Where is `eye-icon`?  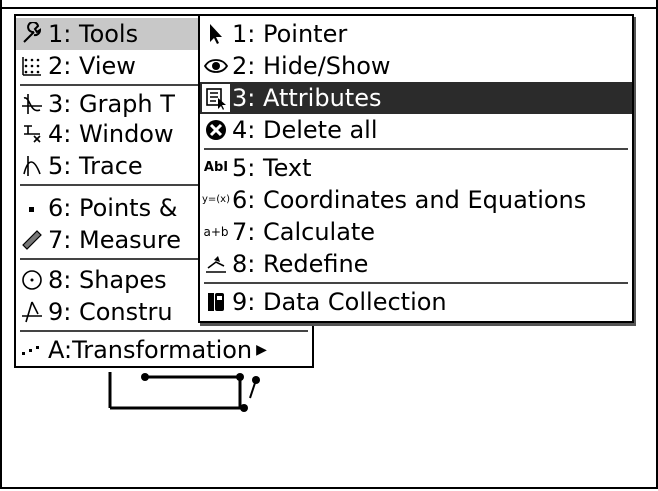
eye-icon is located at coordinates (216, 66).